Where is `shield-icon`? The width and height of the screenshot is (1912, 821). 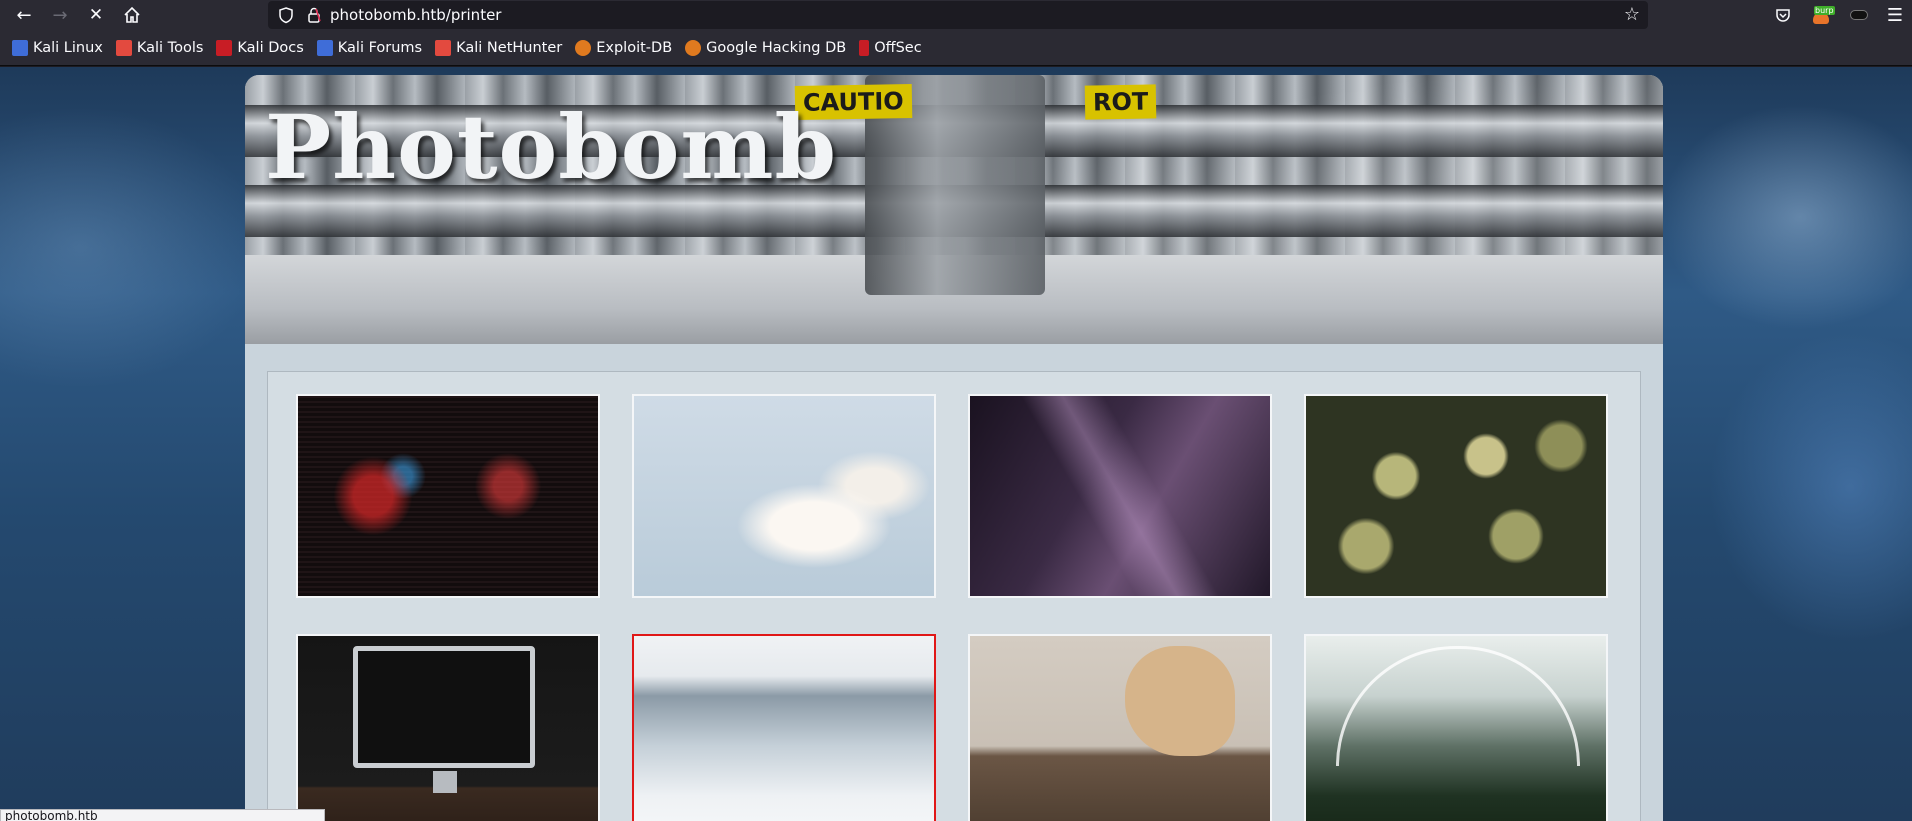 shield-icon is located at coordinates (286, 15).